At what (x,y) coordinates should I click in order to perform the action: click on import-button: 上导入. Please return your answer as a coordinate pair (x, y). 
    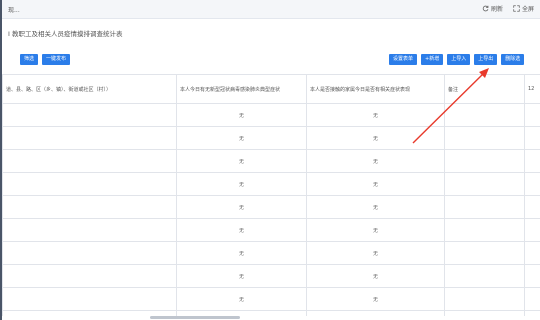
    Looking at the image, I should click on (459, 59).